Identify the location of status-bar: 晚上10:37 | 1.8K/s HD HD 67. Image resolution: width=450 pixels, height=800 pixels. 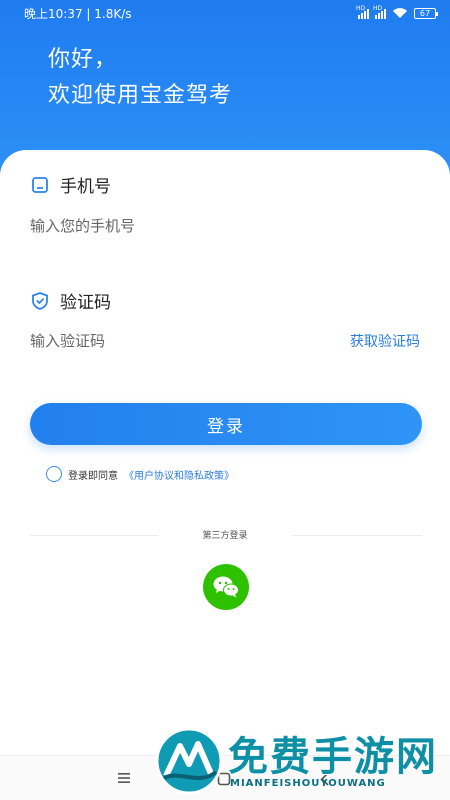
(225, 13).